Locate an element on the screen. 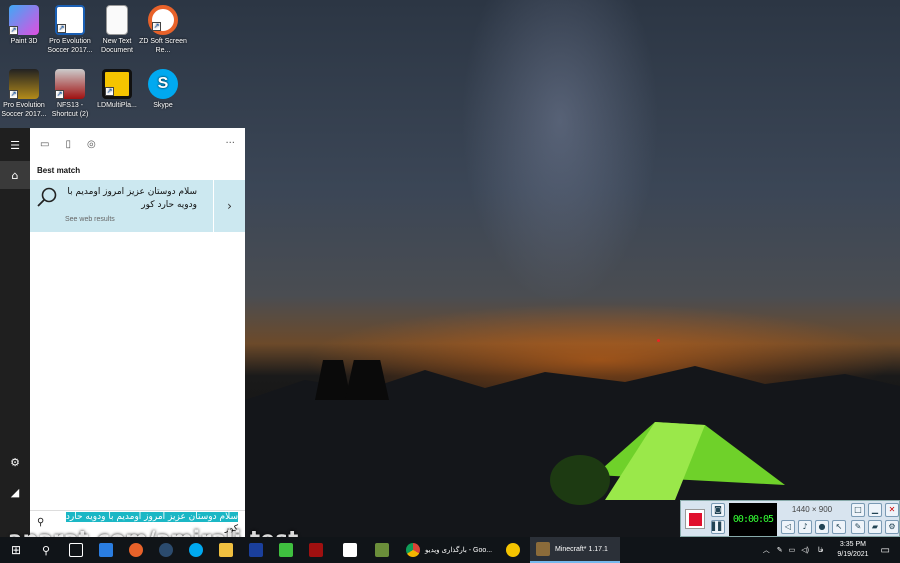 The image size is (900, 563). edge-icon is located at coordinates (106, 550).